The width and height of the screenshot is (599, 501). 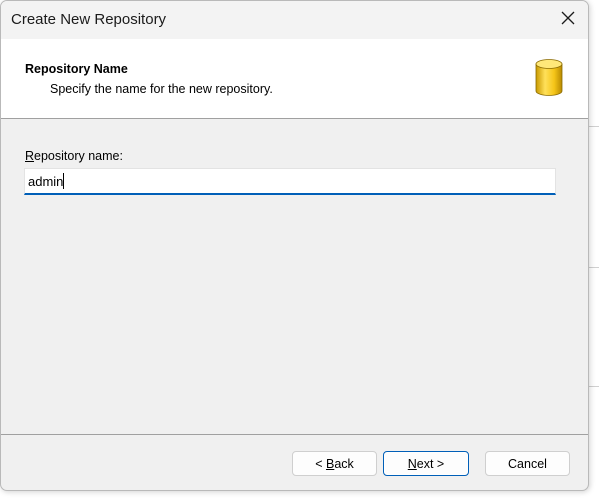 I want to click on background-edge, so click(x=594, y=250).